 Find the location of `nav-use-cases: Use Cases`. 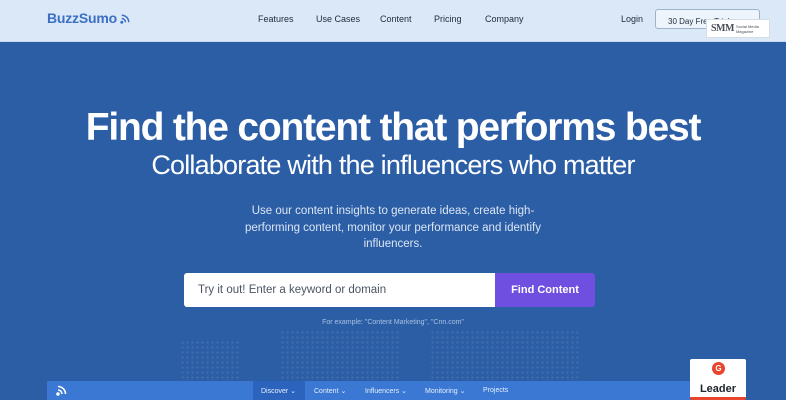

nav-use-cases: Use Cases is located at coordinates (338, 19).